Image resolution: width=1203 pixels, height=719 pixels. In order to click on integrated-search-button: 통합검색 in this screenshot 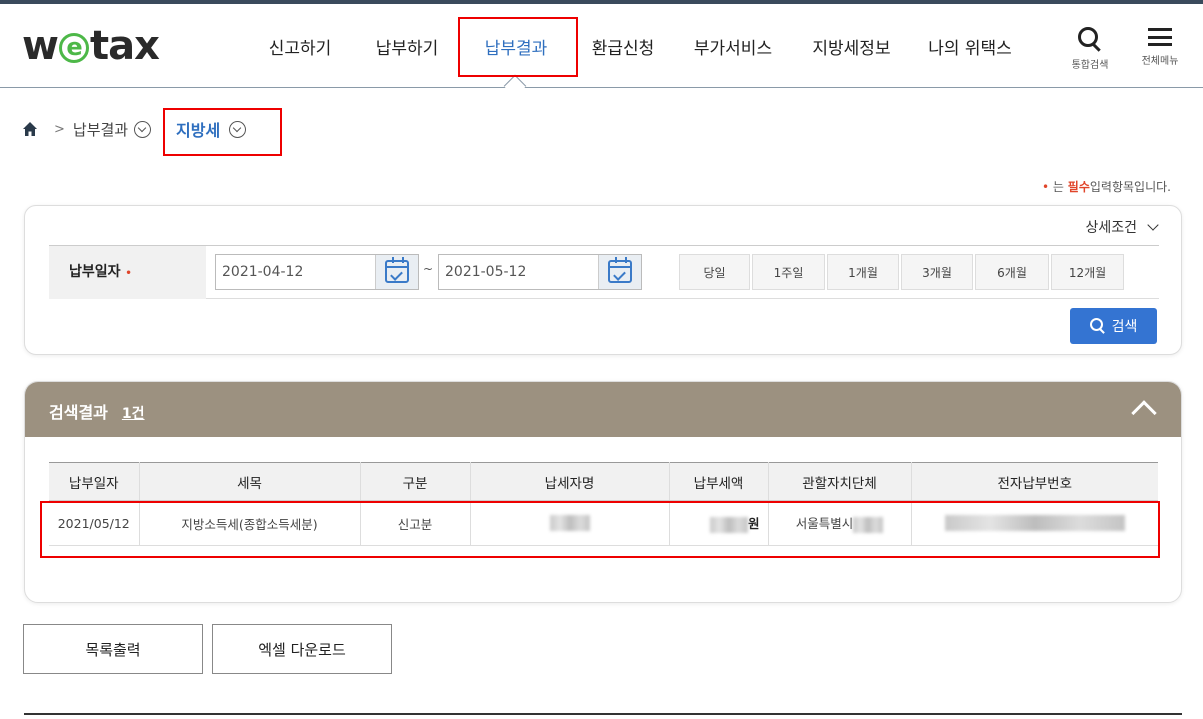, I will do `click(1090, 48)`.